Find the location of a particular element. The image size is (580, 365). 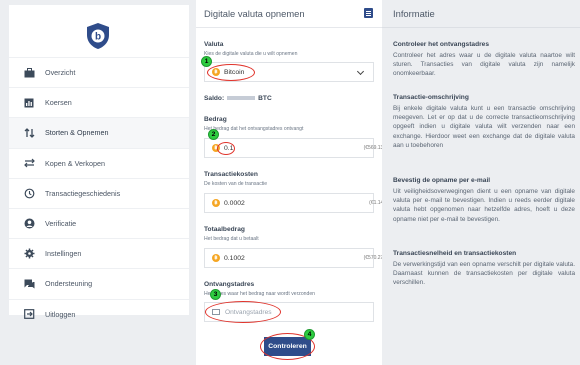

history-icon is located at coordinates (29, 193).